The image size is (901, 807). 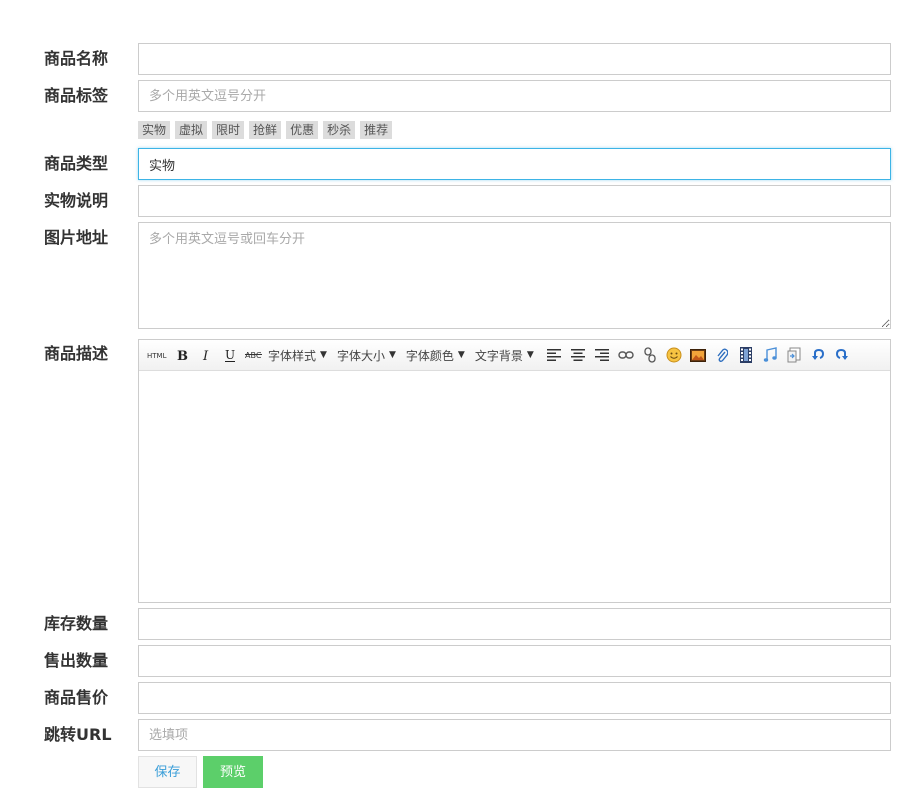 I want to click on italic-icon: I, so click(x=206, y=355).